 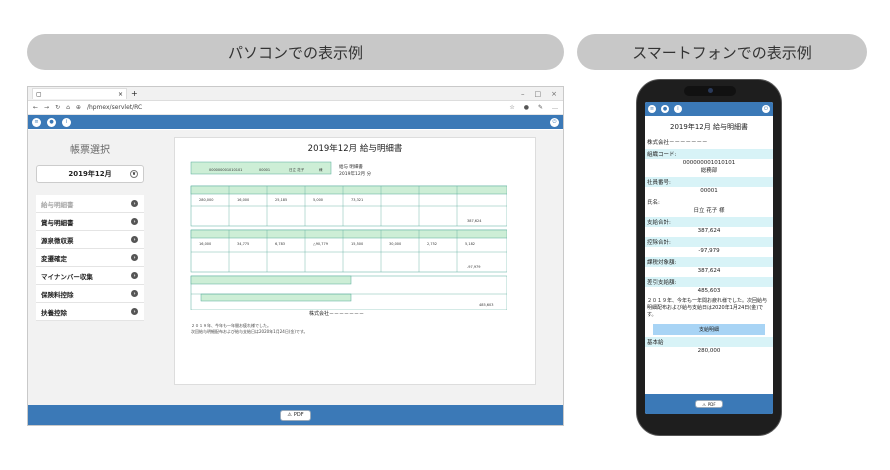 What do you see at coordinates (57, 240) in the screenshot?
I see `menu-item-label: 源泉徴収票` at bounding box center [57, 240].